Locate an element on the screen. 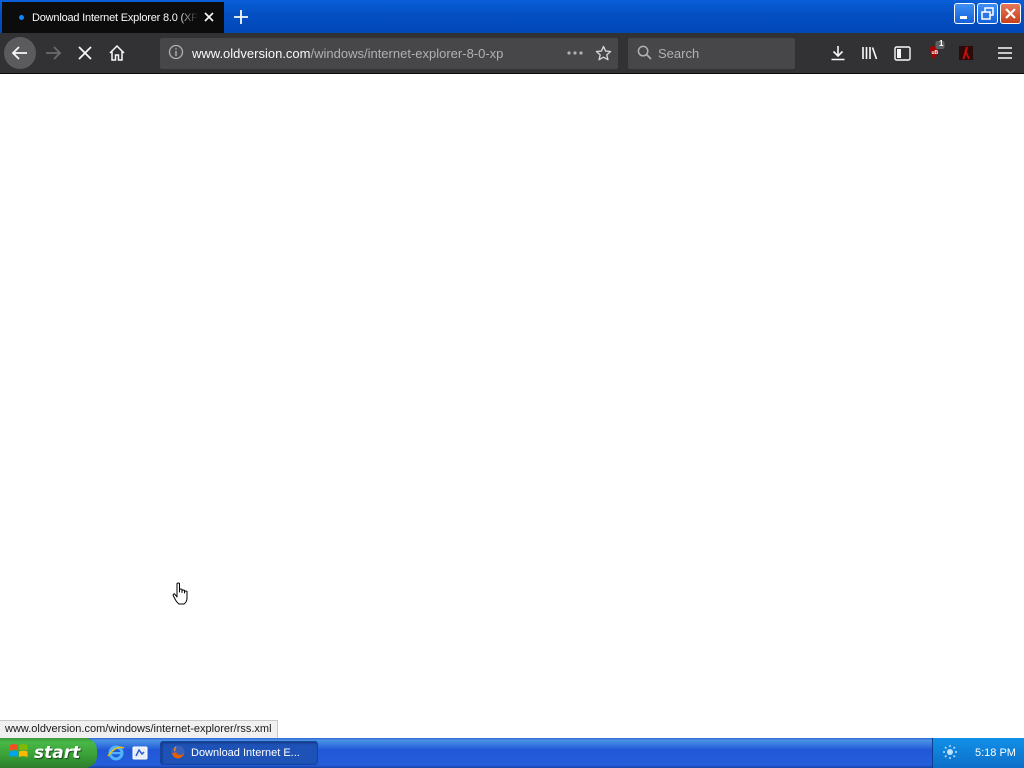 The image size is (1024, 768). extension-button is located at coordinates (966, 53).